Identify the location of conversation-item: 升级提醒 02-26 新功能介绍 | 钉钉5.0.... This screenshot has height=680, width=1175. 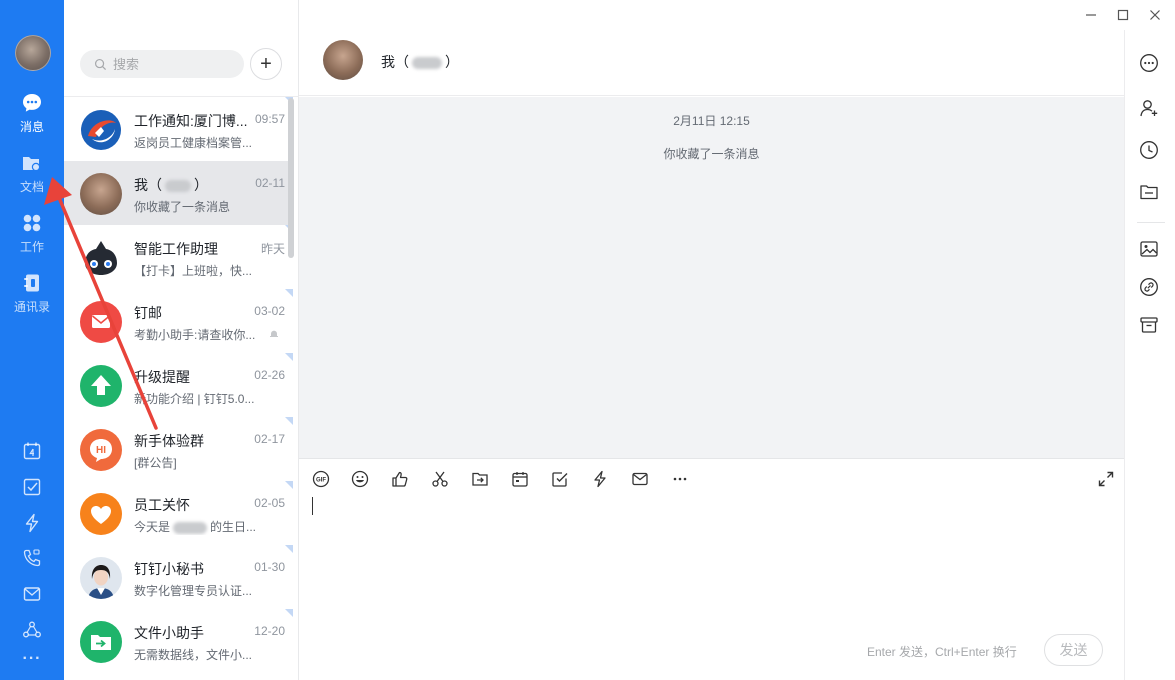
(178, 385).